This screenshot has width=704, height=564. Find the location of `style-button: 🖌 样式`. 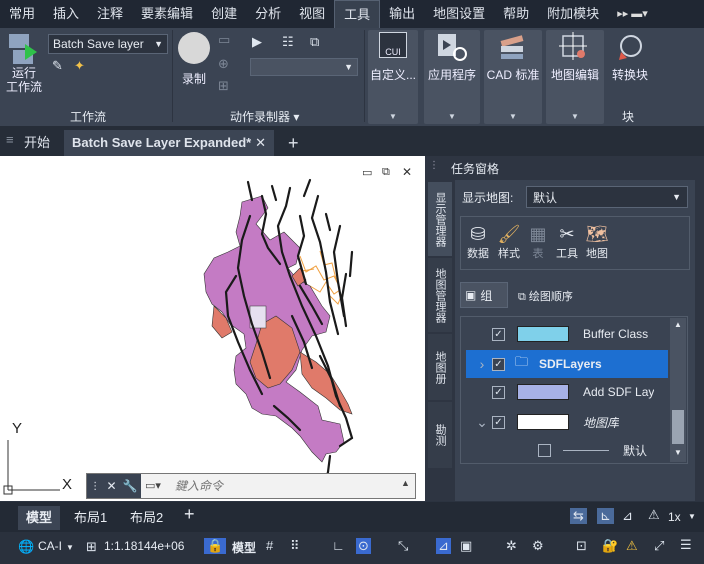

style-button: 🖌 样式 is located at coordinates (509, 242).